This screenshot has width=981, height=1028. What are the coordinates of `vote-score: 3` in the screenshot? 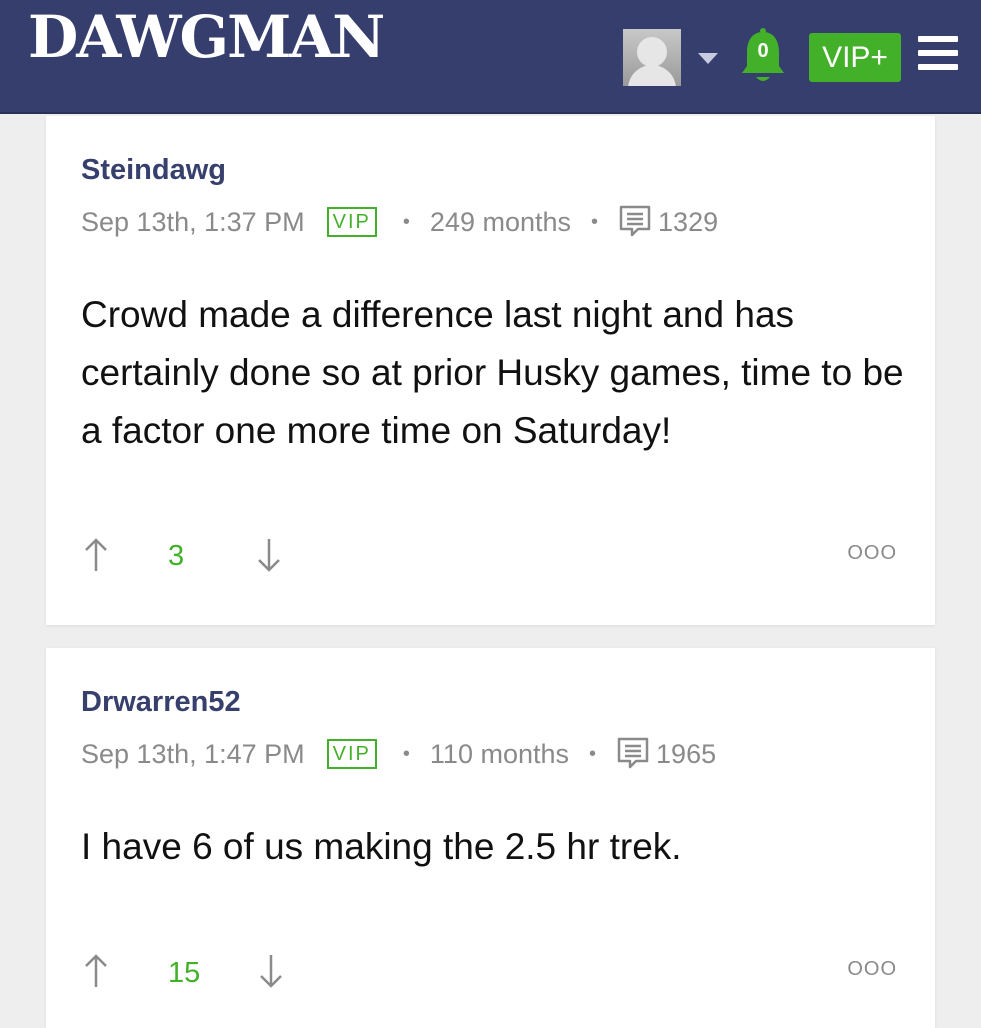 It's located at (176, 556).